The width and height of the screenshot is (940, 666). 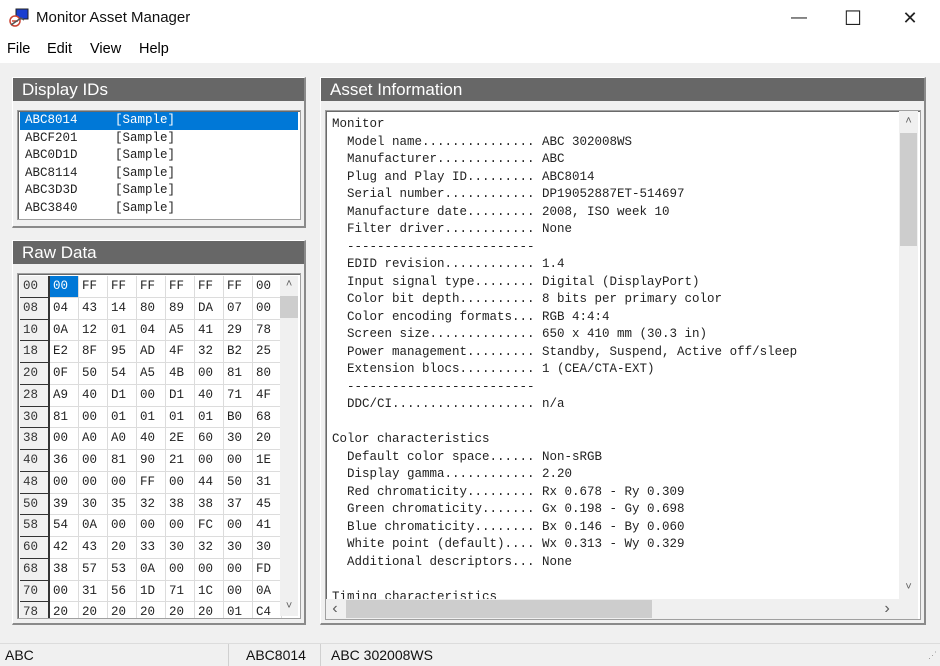 I want to click on hex-byte-cell: 90, so click(x=151, y=461).